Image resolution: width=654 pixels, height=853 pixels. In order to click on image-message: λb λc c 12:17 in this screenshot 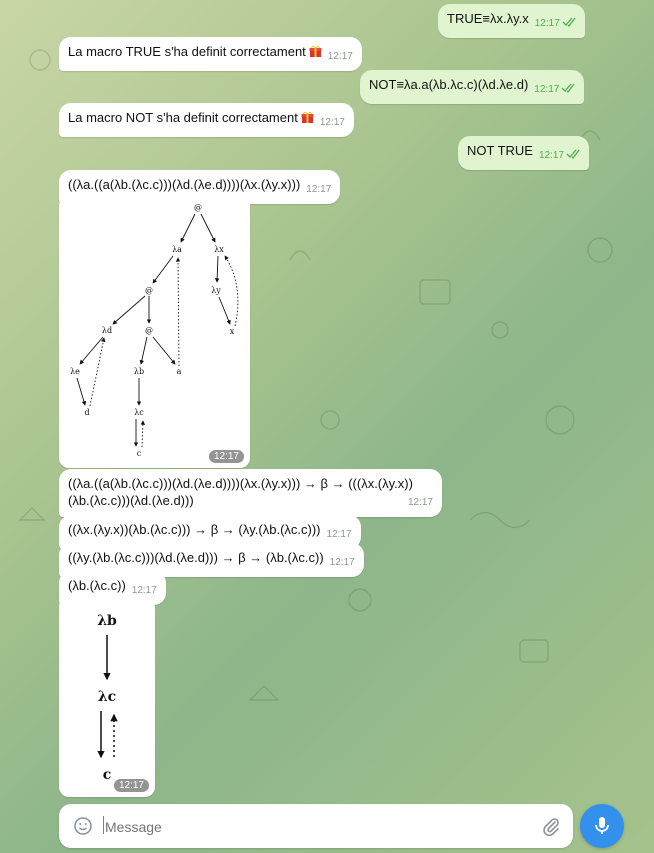, I will do `click(107, 697)`.